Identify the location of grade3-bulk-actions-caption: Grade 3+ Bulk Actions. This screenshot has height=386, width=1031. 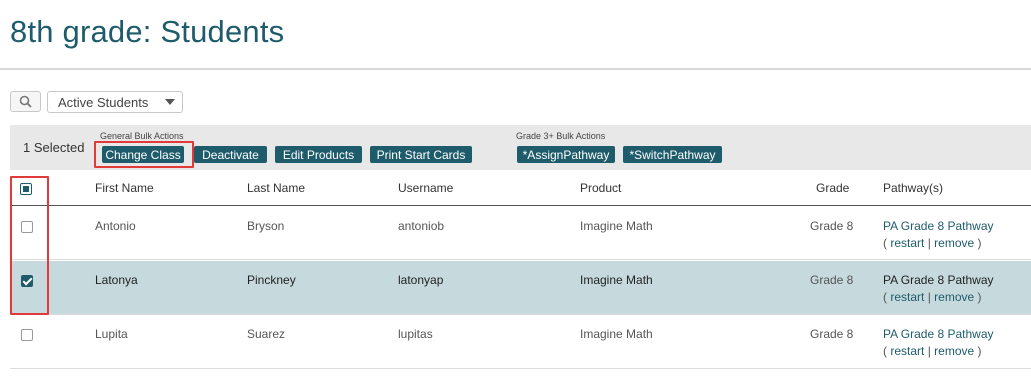
(561, 136).